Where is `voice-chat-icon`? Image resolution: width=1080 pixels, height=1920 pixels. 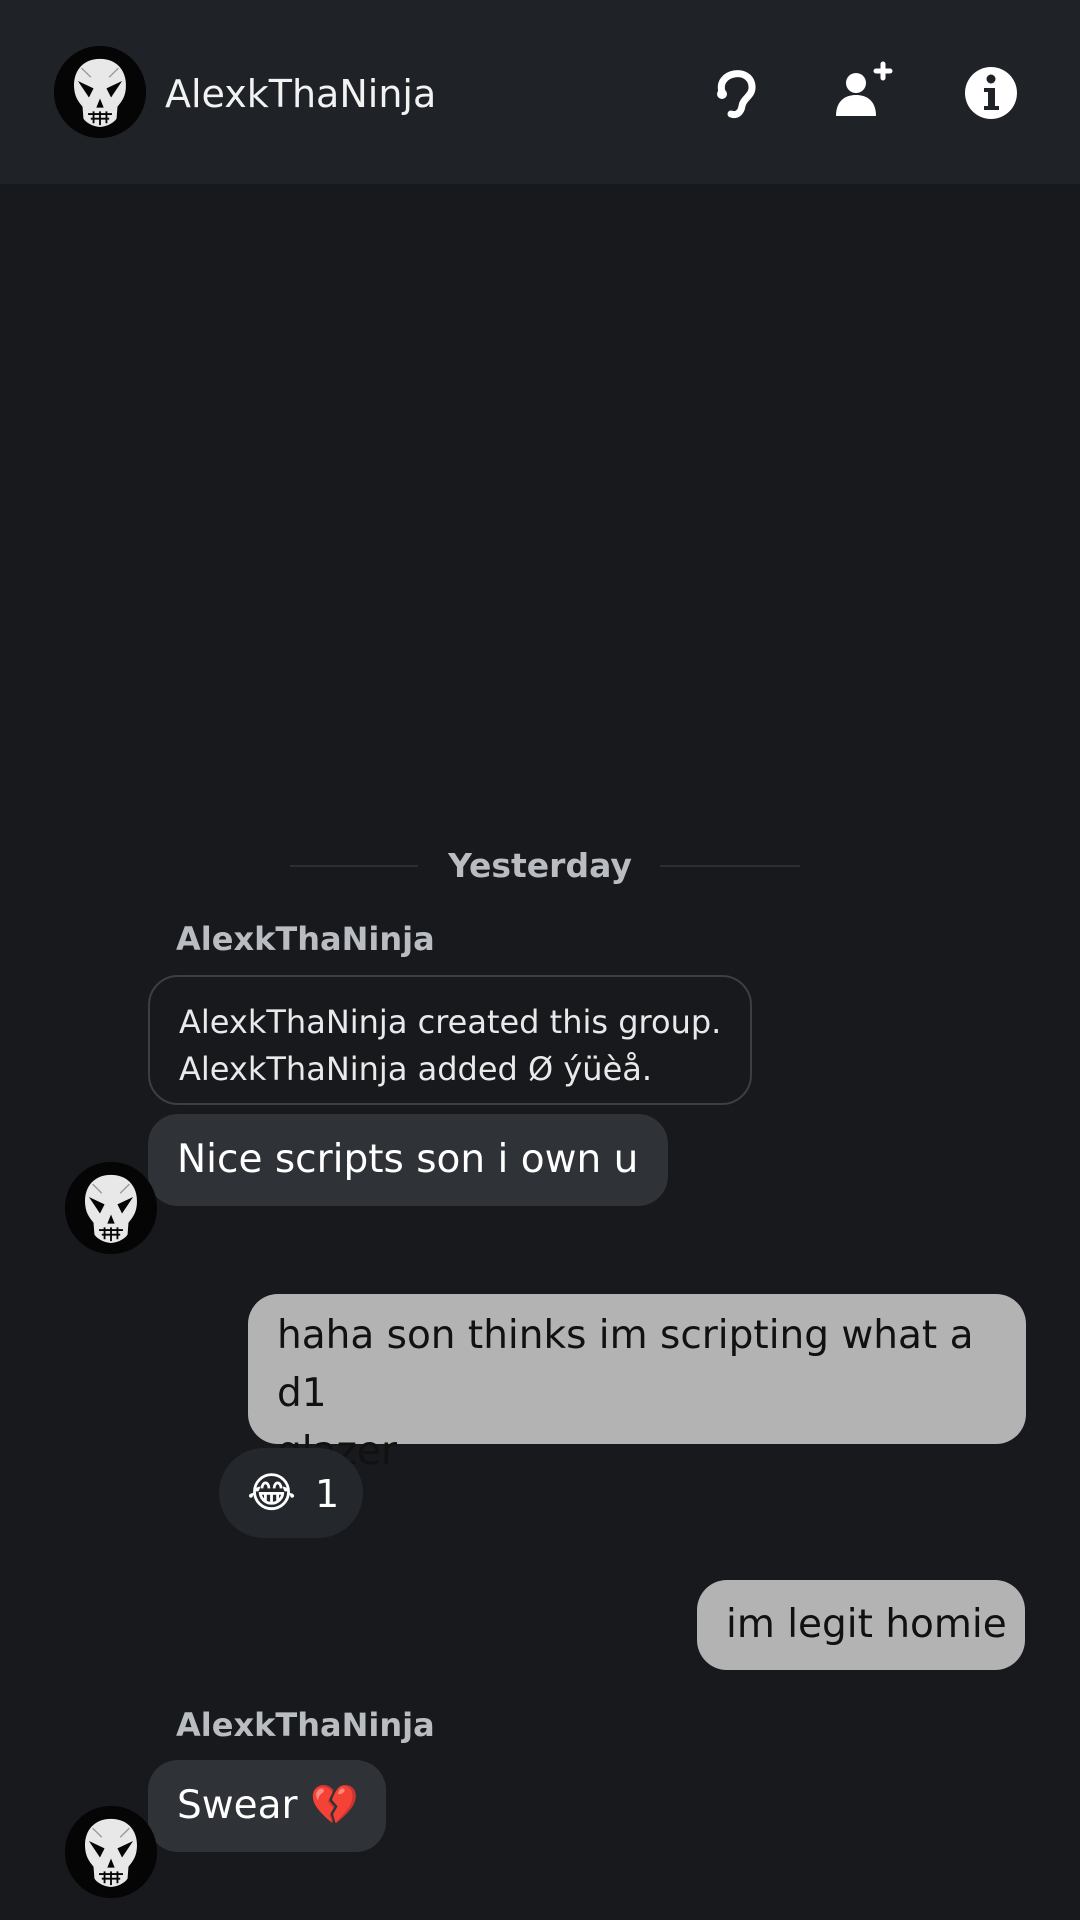 voice-chat-icon is located at coordinates (735, 93).